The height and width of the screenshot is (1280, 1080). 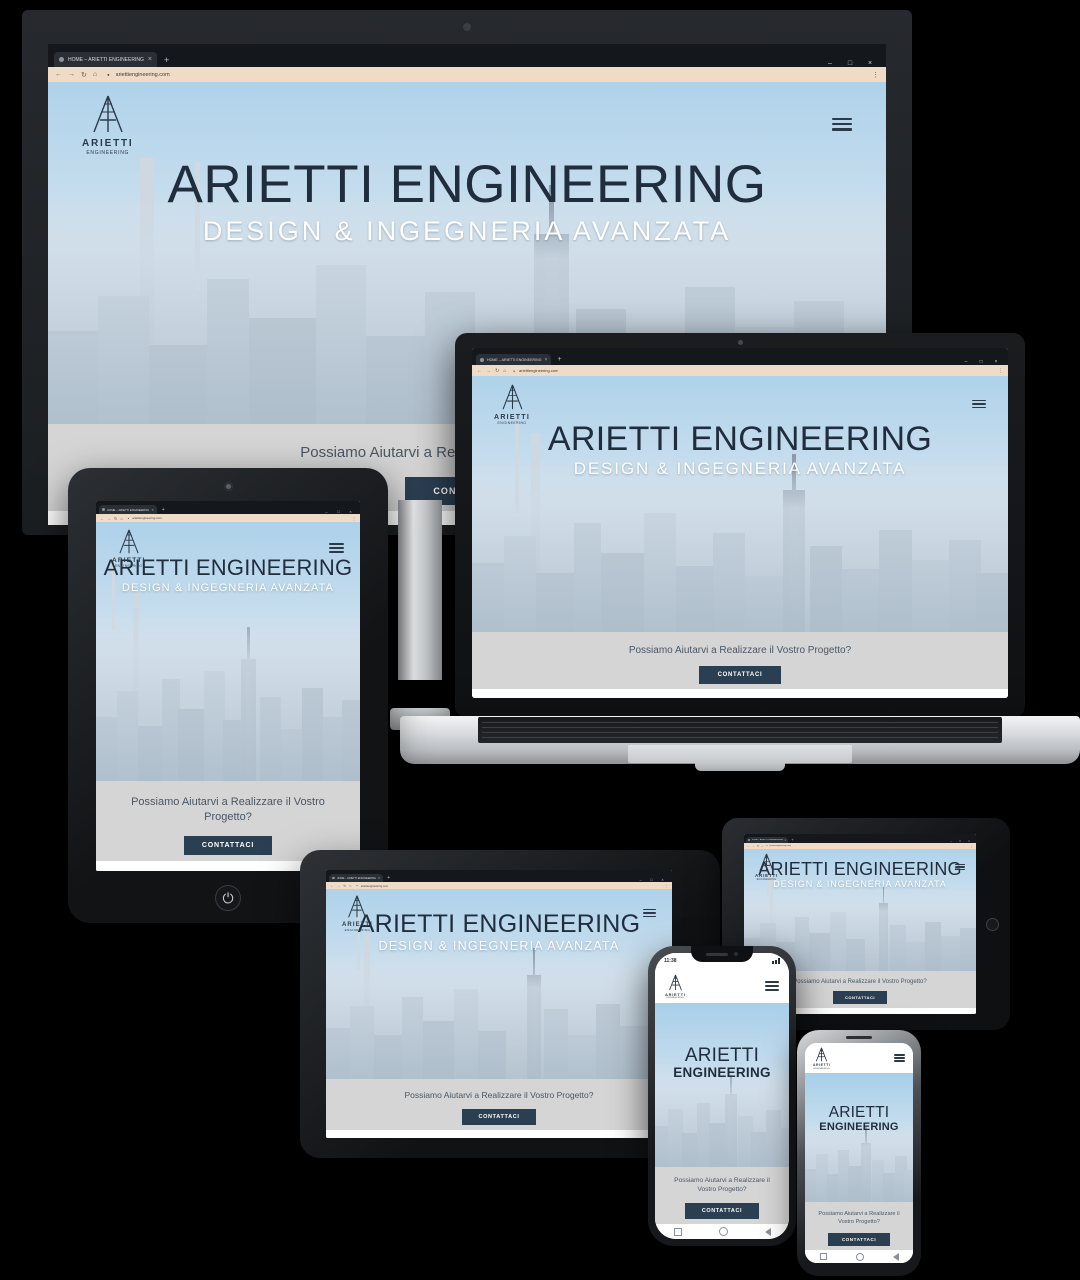 I want to click on tablet-home-button: ⏻, so click(x=228, y=898).